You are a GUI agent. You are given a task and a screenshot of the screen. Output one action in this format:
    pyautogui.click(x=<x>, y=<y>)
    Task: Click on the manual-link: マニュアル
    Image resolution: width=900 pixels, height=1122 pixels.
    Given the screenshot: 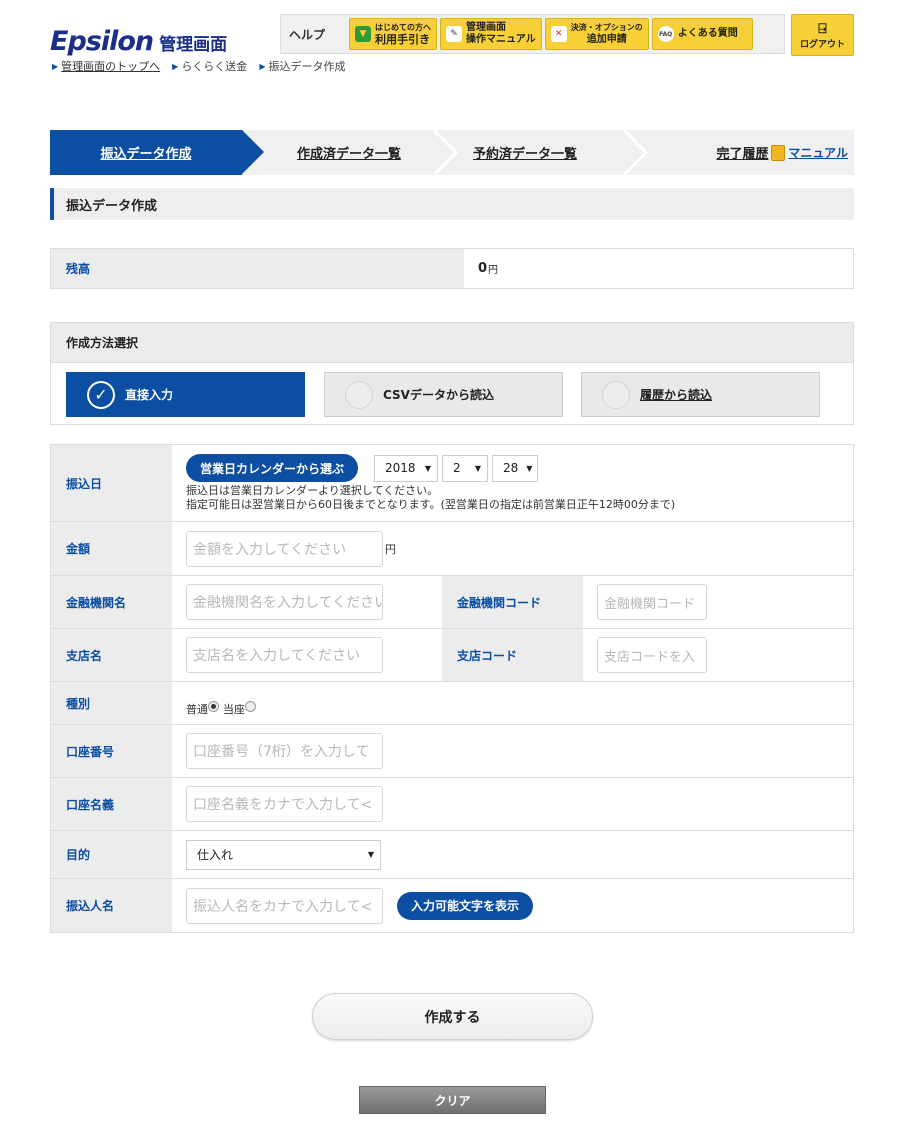 What is the action you would take?
    pyautogui.click(x=809, y=152)
    